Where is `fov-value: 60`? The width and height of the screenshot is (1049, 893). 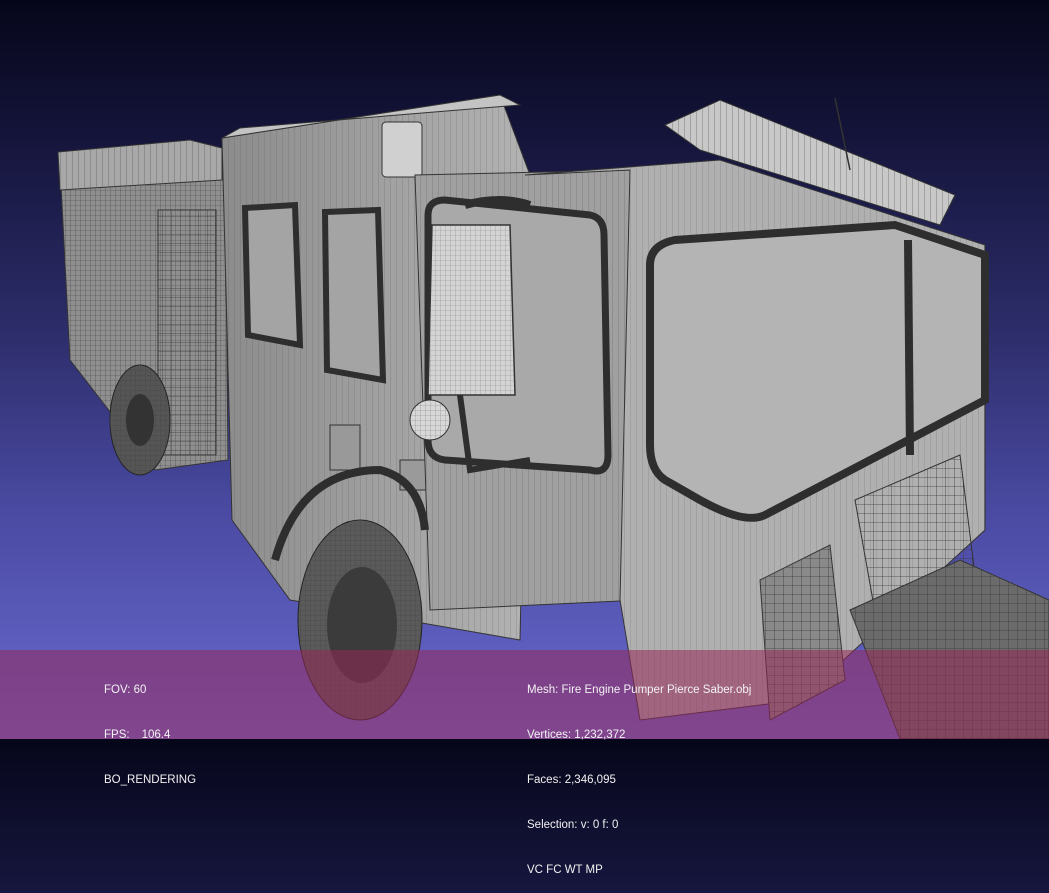 fov-value: 60 is located at coordinates (140, 690).